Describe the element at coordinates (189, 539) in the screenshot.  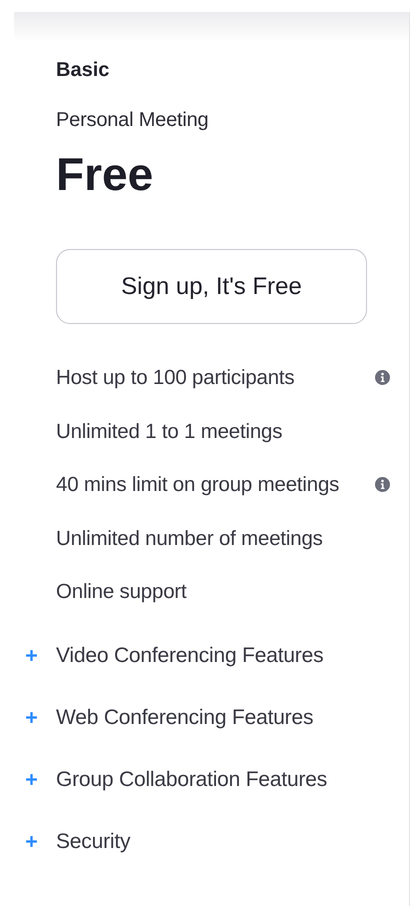
I see `feature-text: Unlimited number of meetings` at that location.